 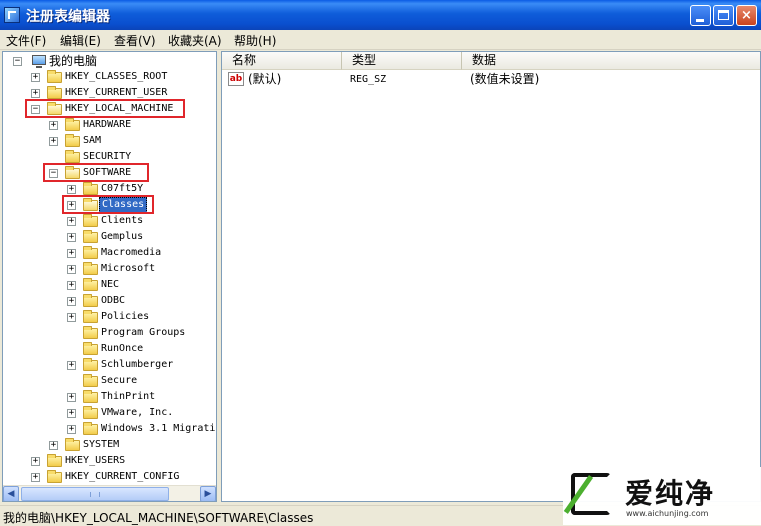 What do you see at coordinates (122, 220) in the screenshot?
I see `tree-label: Clients` at bounding box center [122, 220].